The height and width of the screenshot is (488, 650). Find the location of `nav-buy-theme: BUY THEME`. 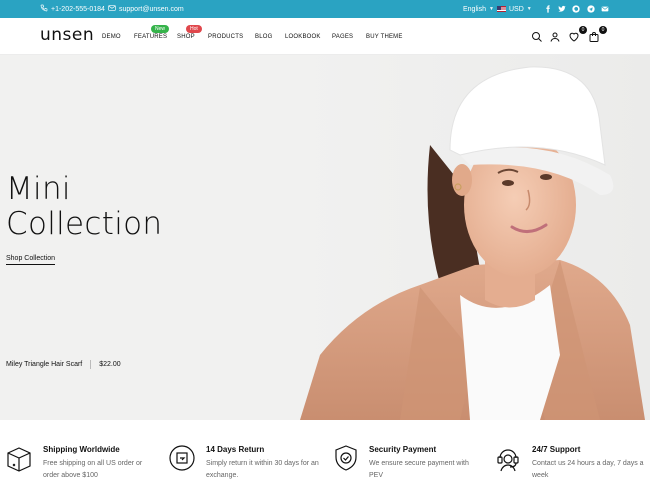

nav-buy-theme: BUY THEME is located at coordinates (384, 37).